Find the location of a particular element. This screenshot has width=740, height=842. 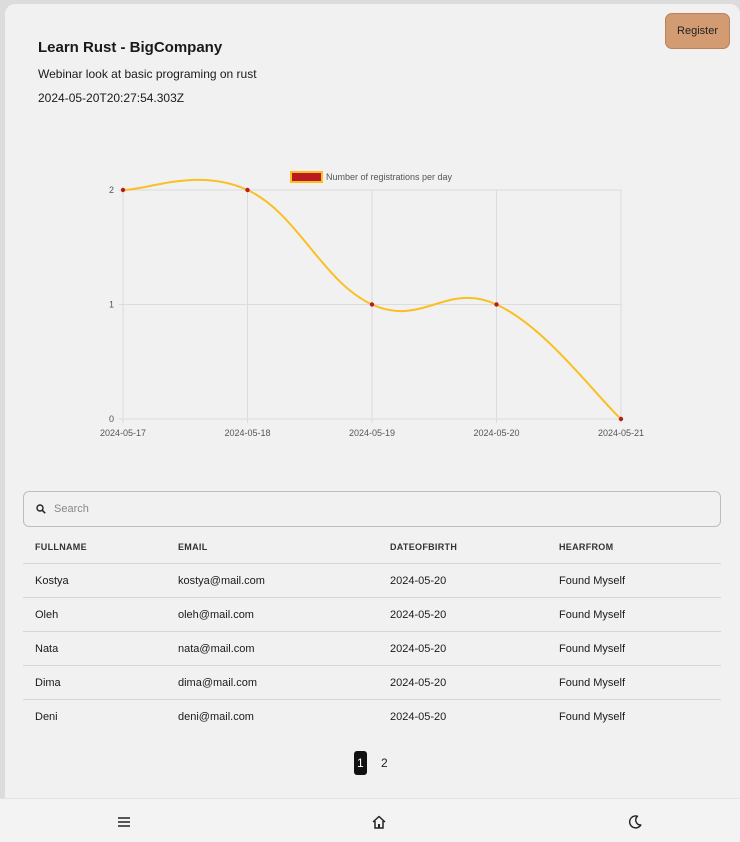

cell-fullname: Dima is located at coordinates (48, 682).